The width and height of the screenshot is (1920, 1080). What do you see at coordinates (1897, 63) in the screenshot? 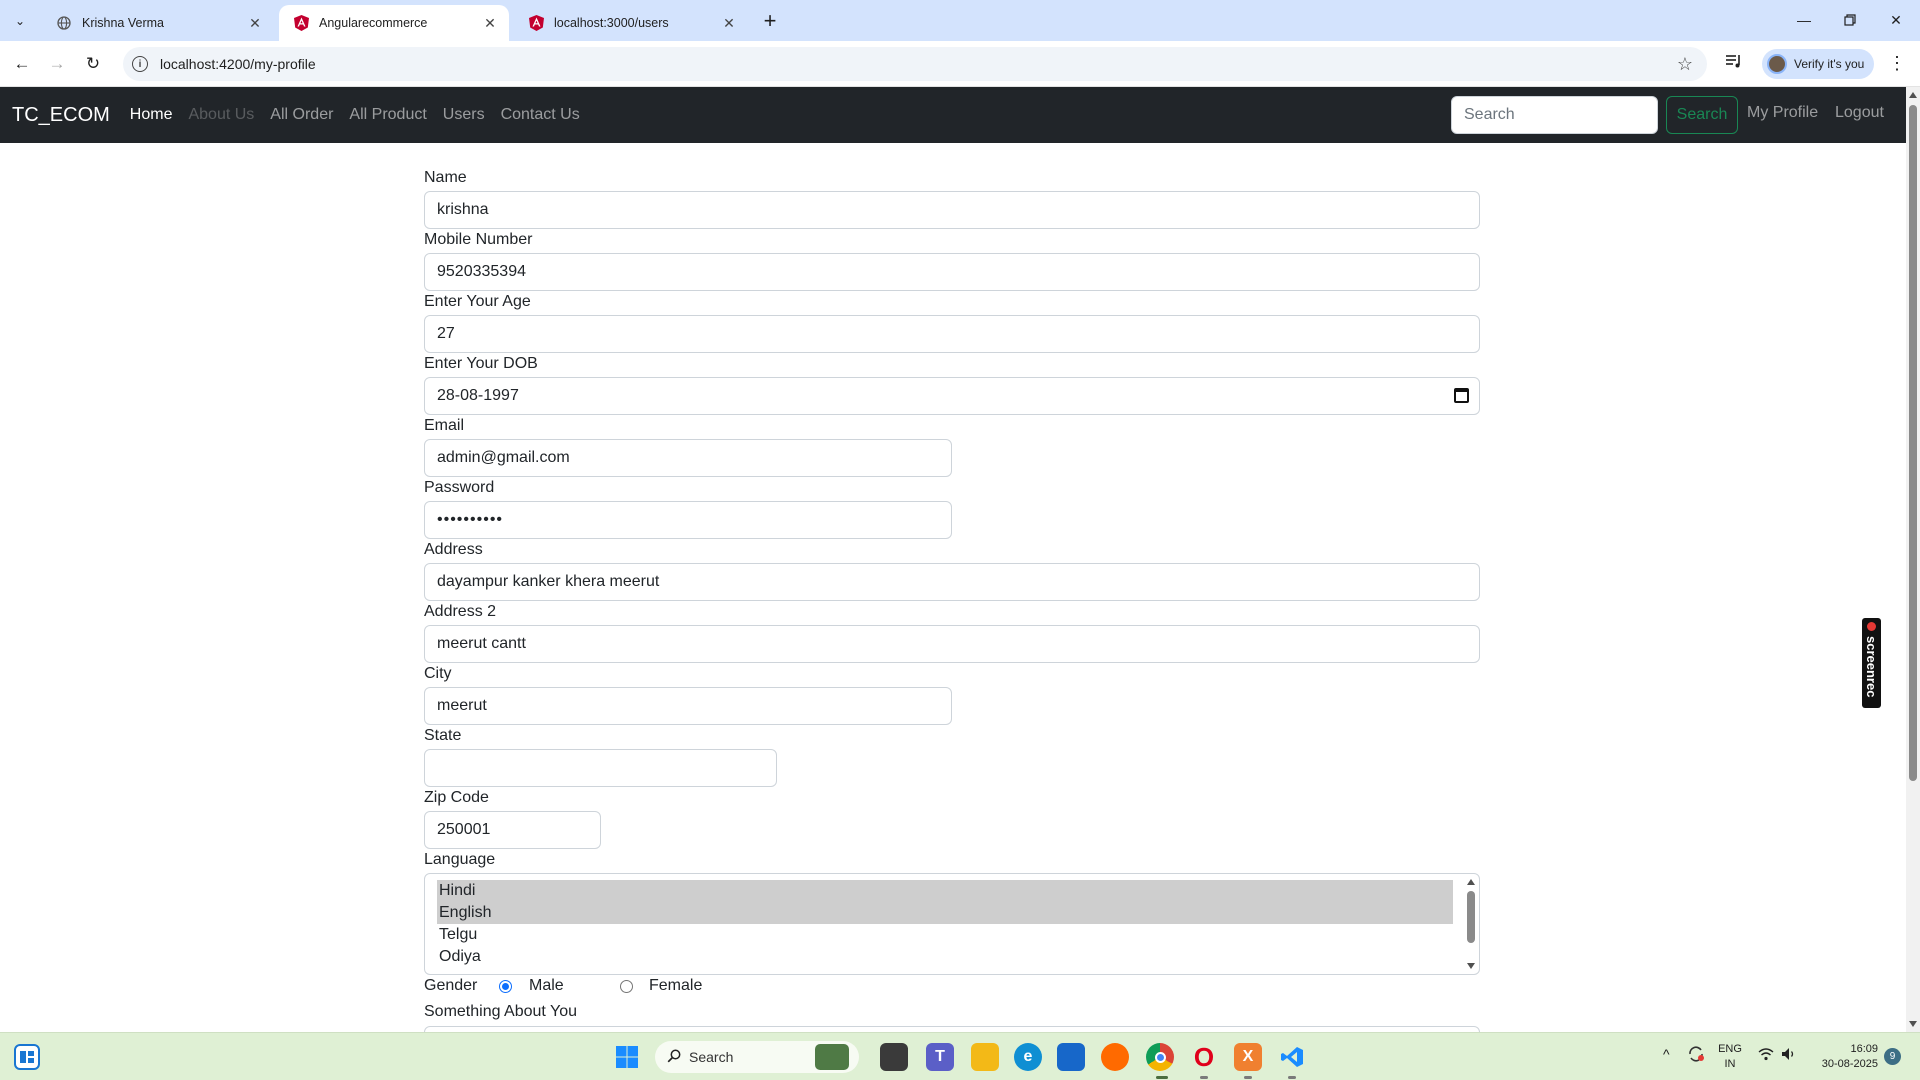
I see `menu-kebab-icon: ⋮` at bounding box center [1897, 63].